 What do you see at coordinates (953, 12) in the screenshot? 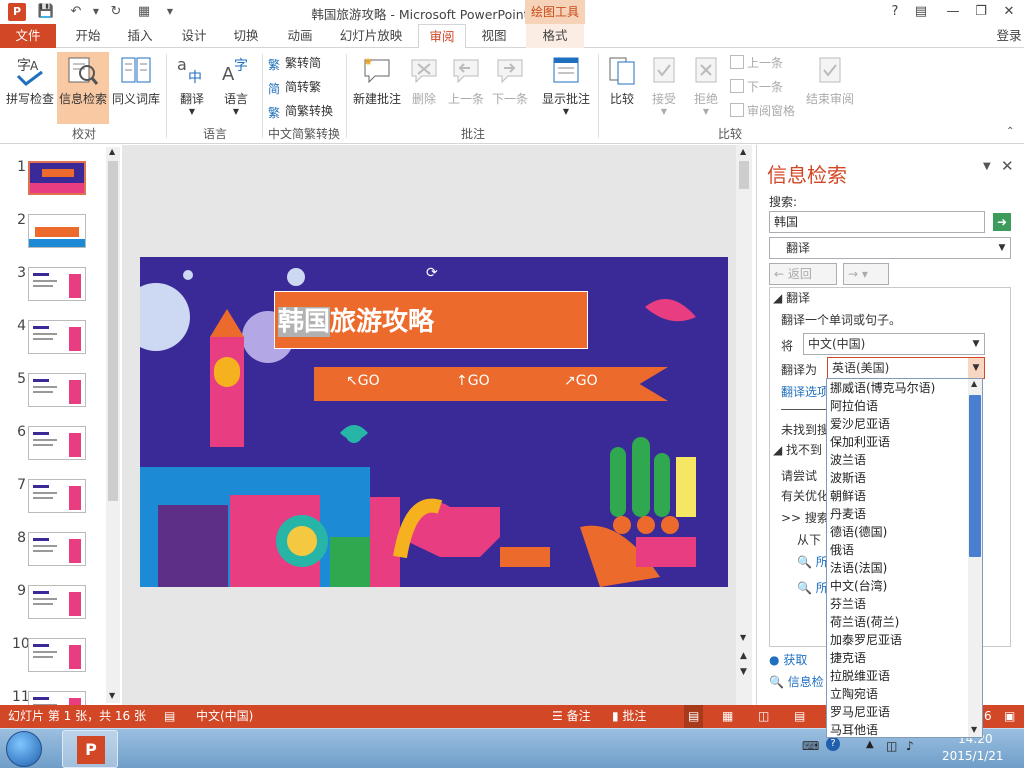
I see `minimize-button: —` at bounding box center [953, 12].